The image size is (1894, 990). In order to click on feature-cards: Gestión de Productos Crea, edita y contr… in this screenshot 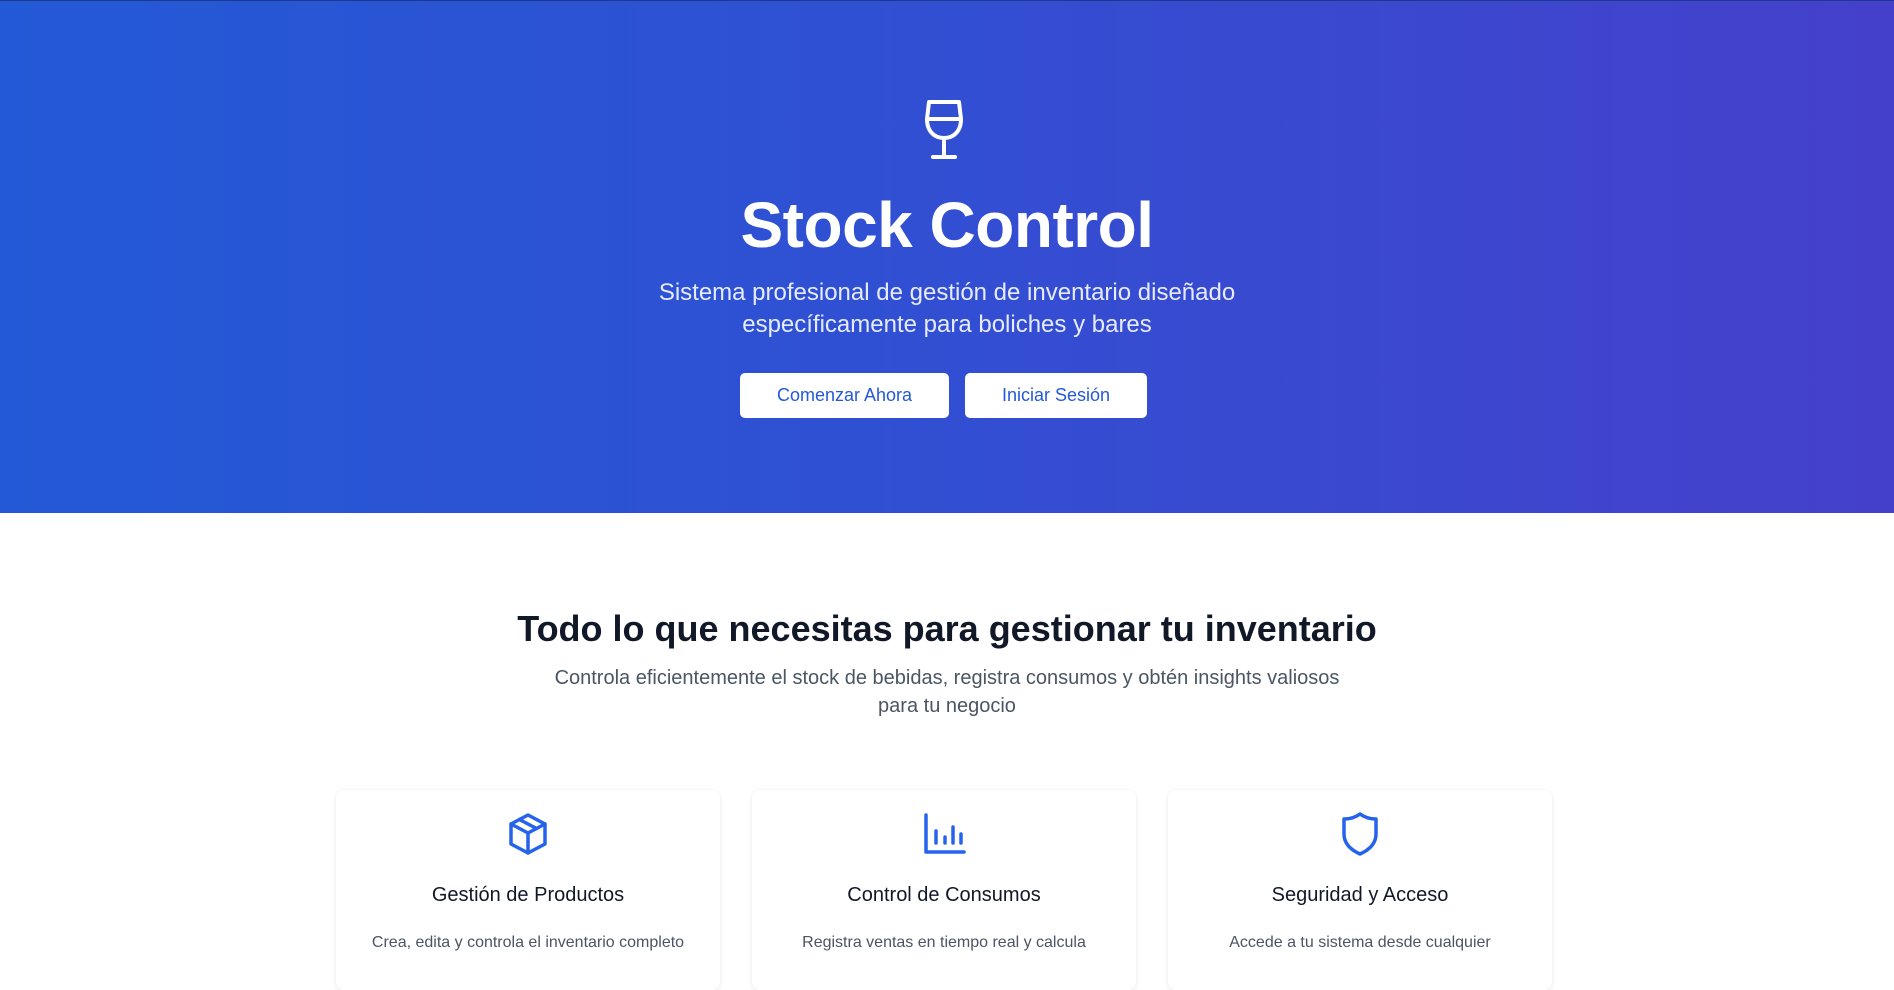, I will do `click(944, 890)`.